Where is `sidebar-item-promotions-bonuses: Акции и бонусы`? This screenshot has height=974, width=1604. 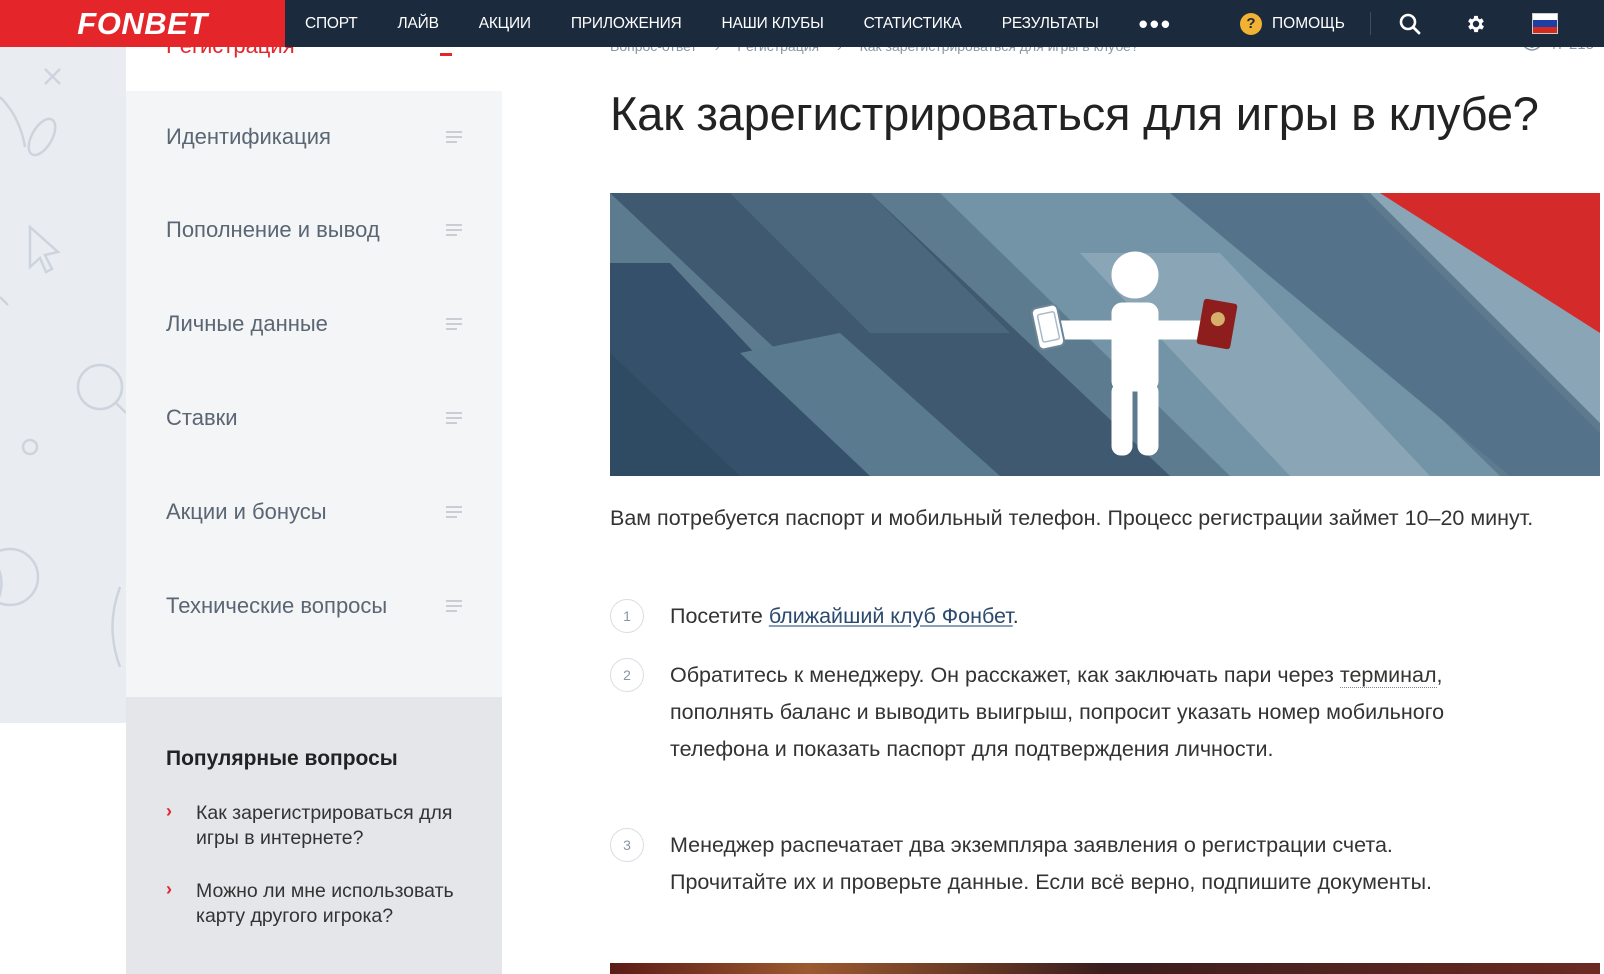
sidebar-item-promotions-bonuses: Акции и бонусы is located at coordinates (314, 512).